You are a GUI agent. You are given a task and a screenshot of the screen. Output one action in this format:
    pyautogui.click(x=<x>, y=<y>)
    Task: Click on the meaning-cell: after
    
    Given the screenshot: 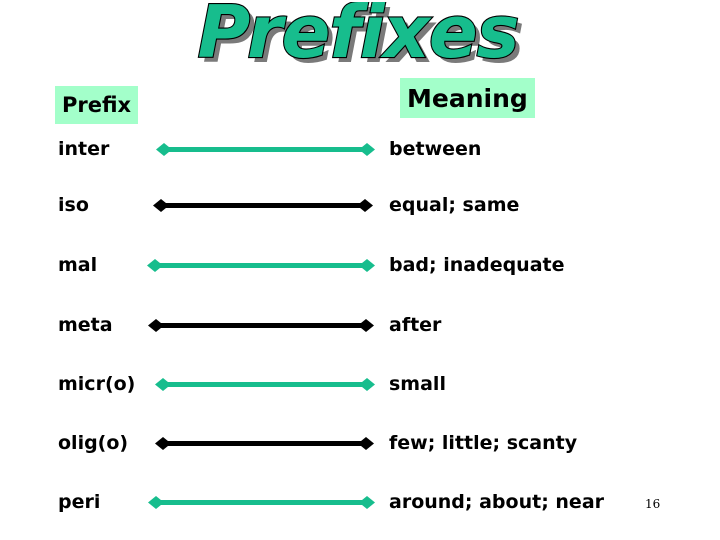 What is the action you would take?
    pyautogui.click(x=415, y=325)
    